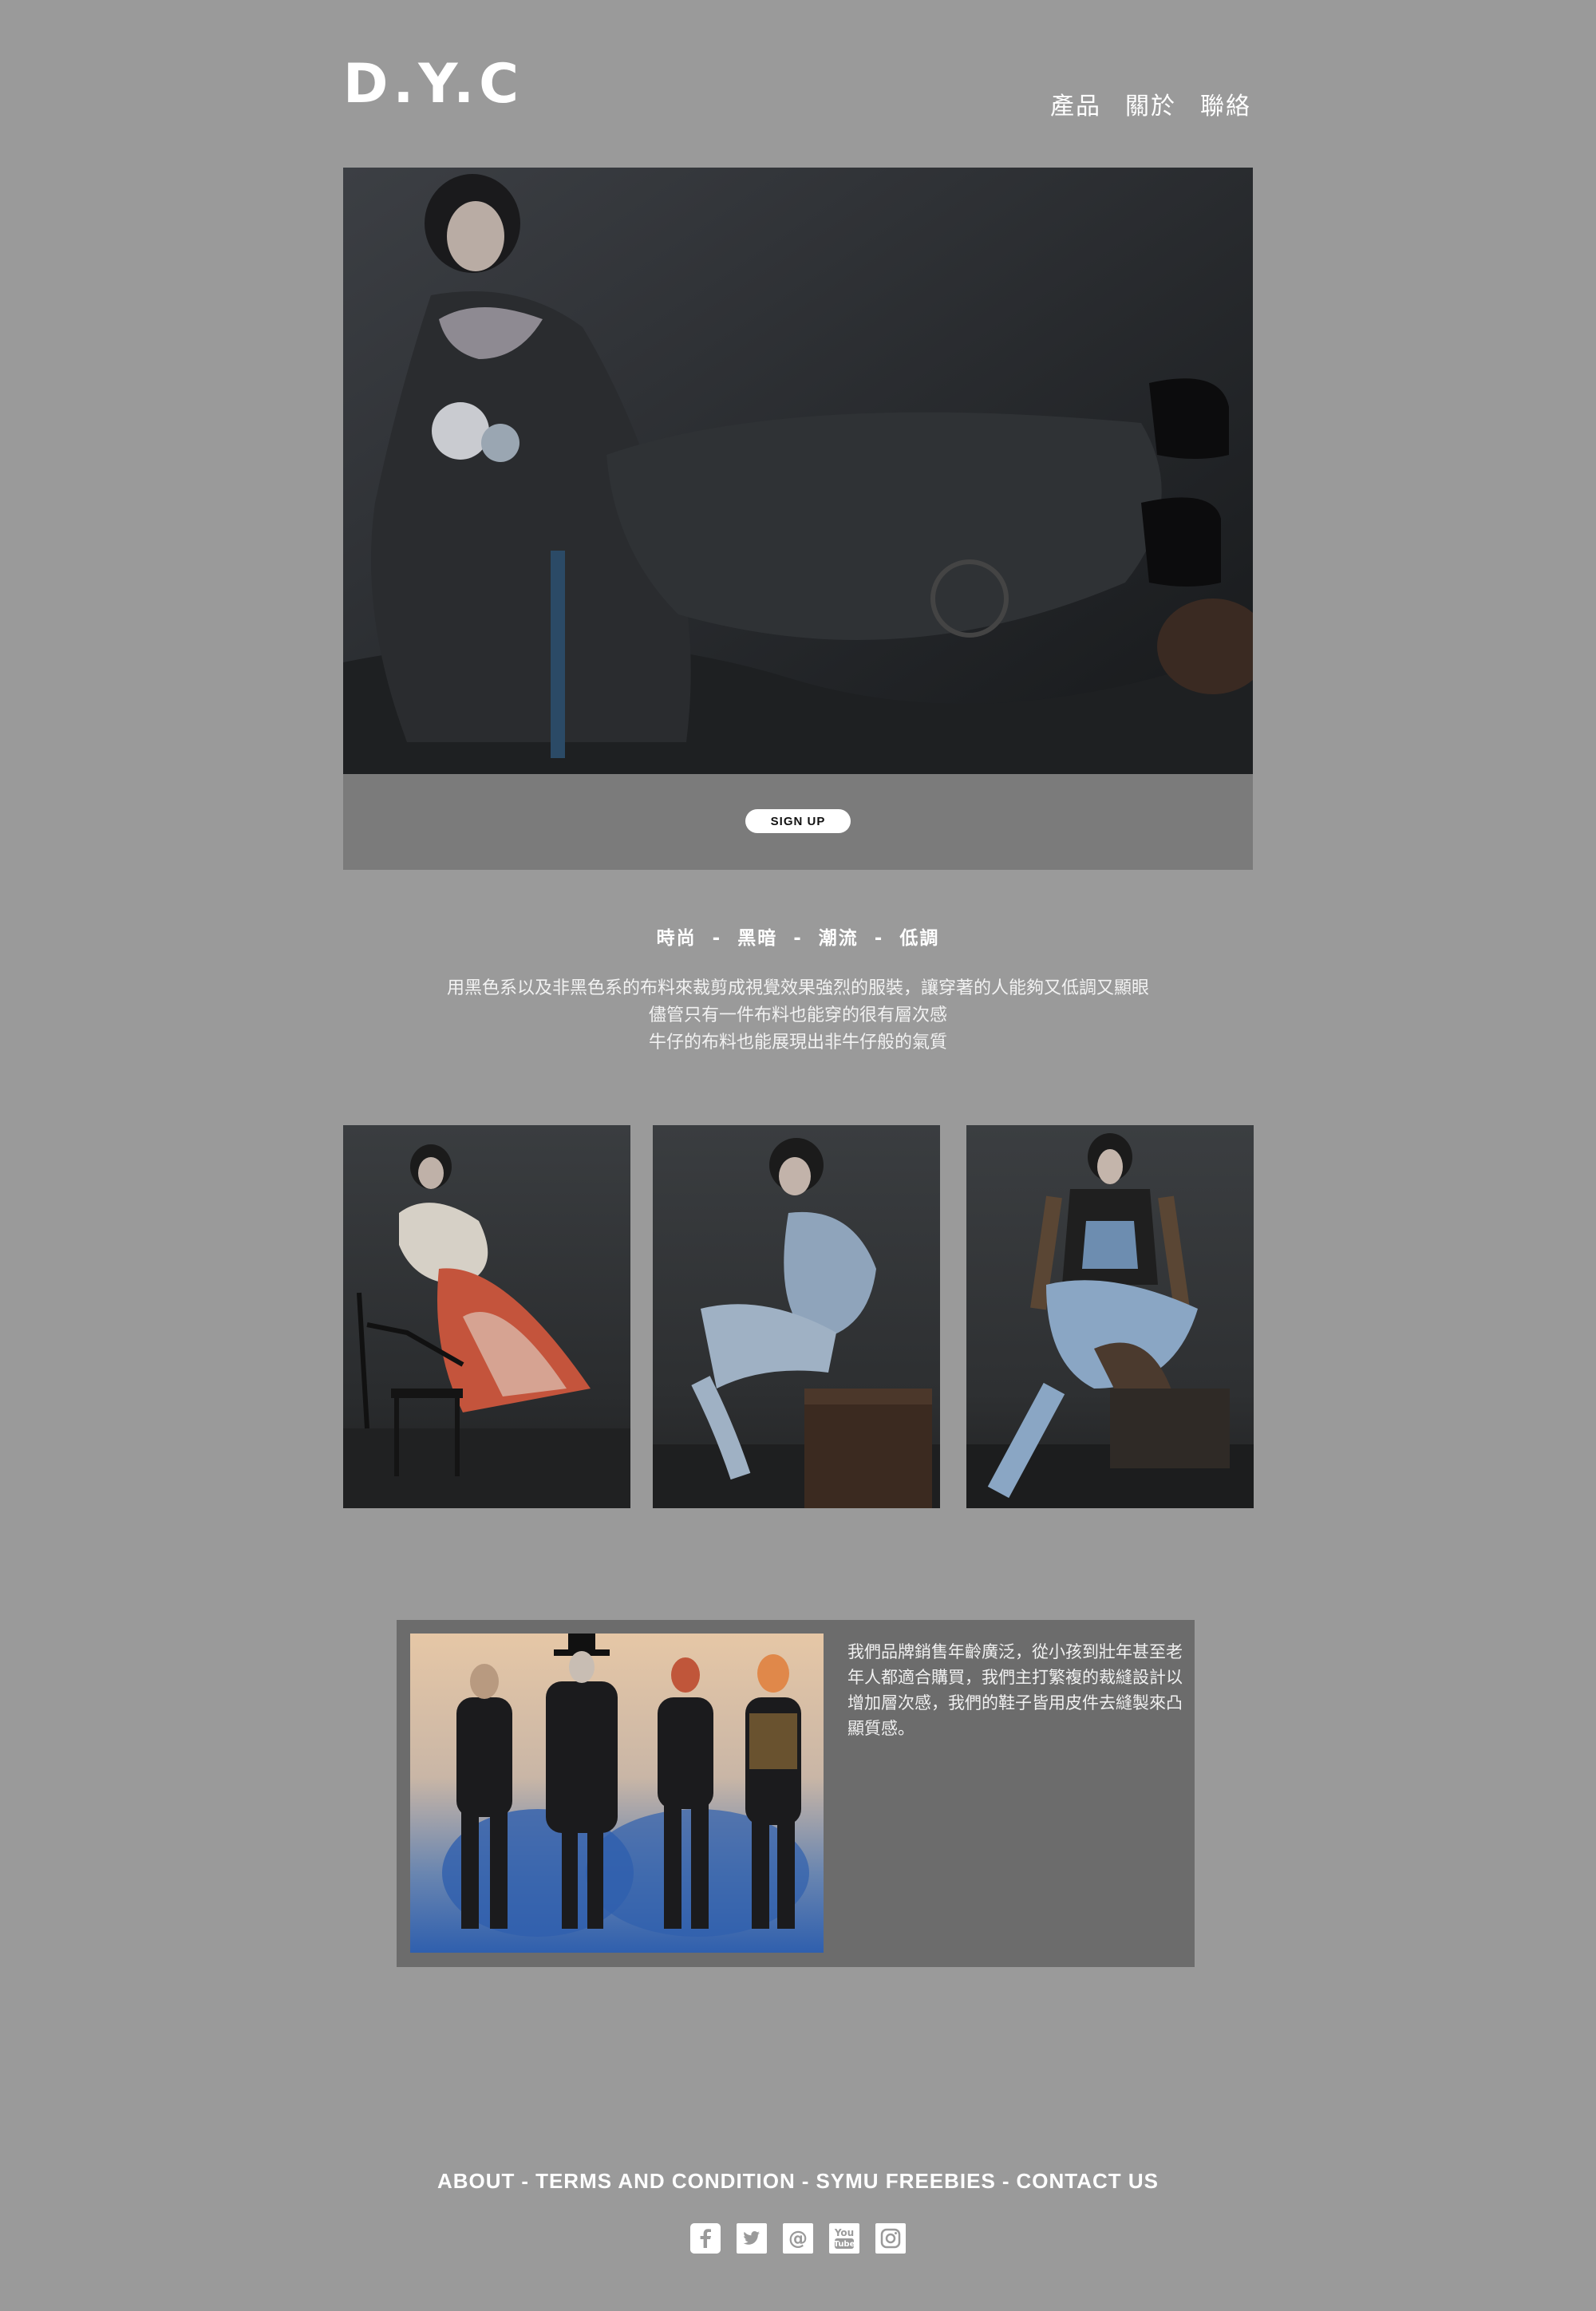  I want to click on hero-image, so click(798, 471).